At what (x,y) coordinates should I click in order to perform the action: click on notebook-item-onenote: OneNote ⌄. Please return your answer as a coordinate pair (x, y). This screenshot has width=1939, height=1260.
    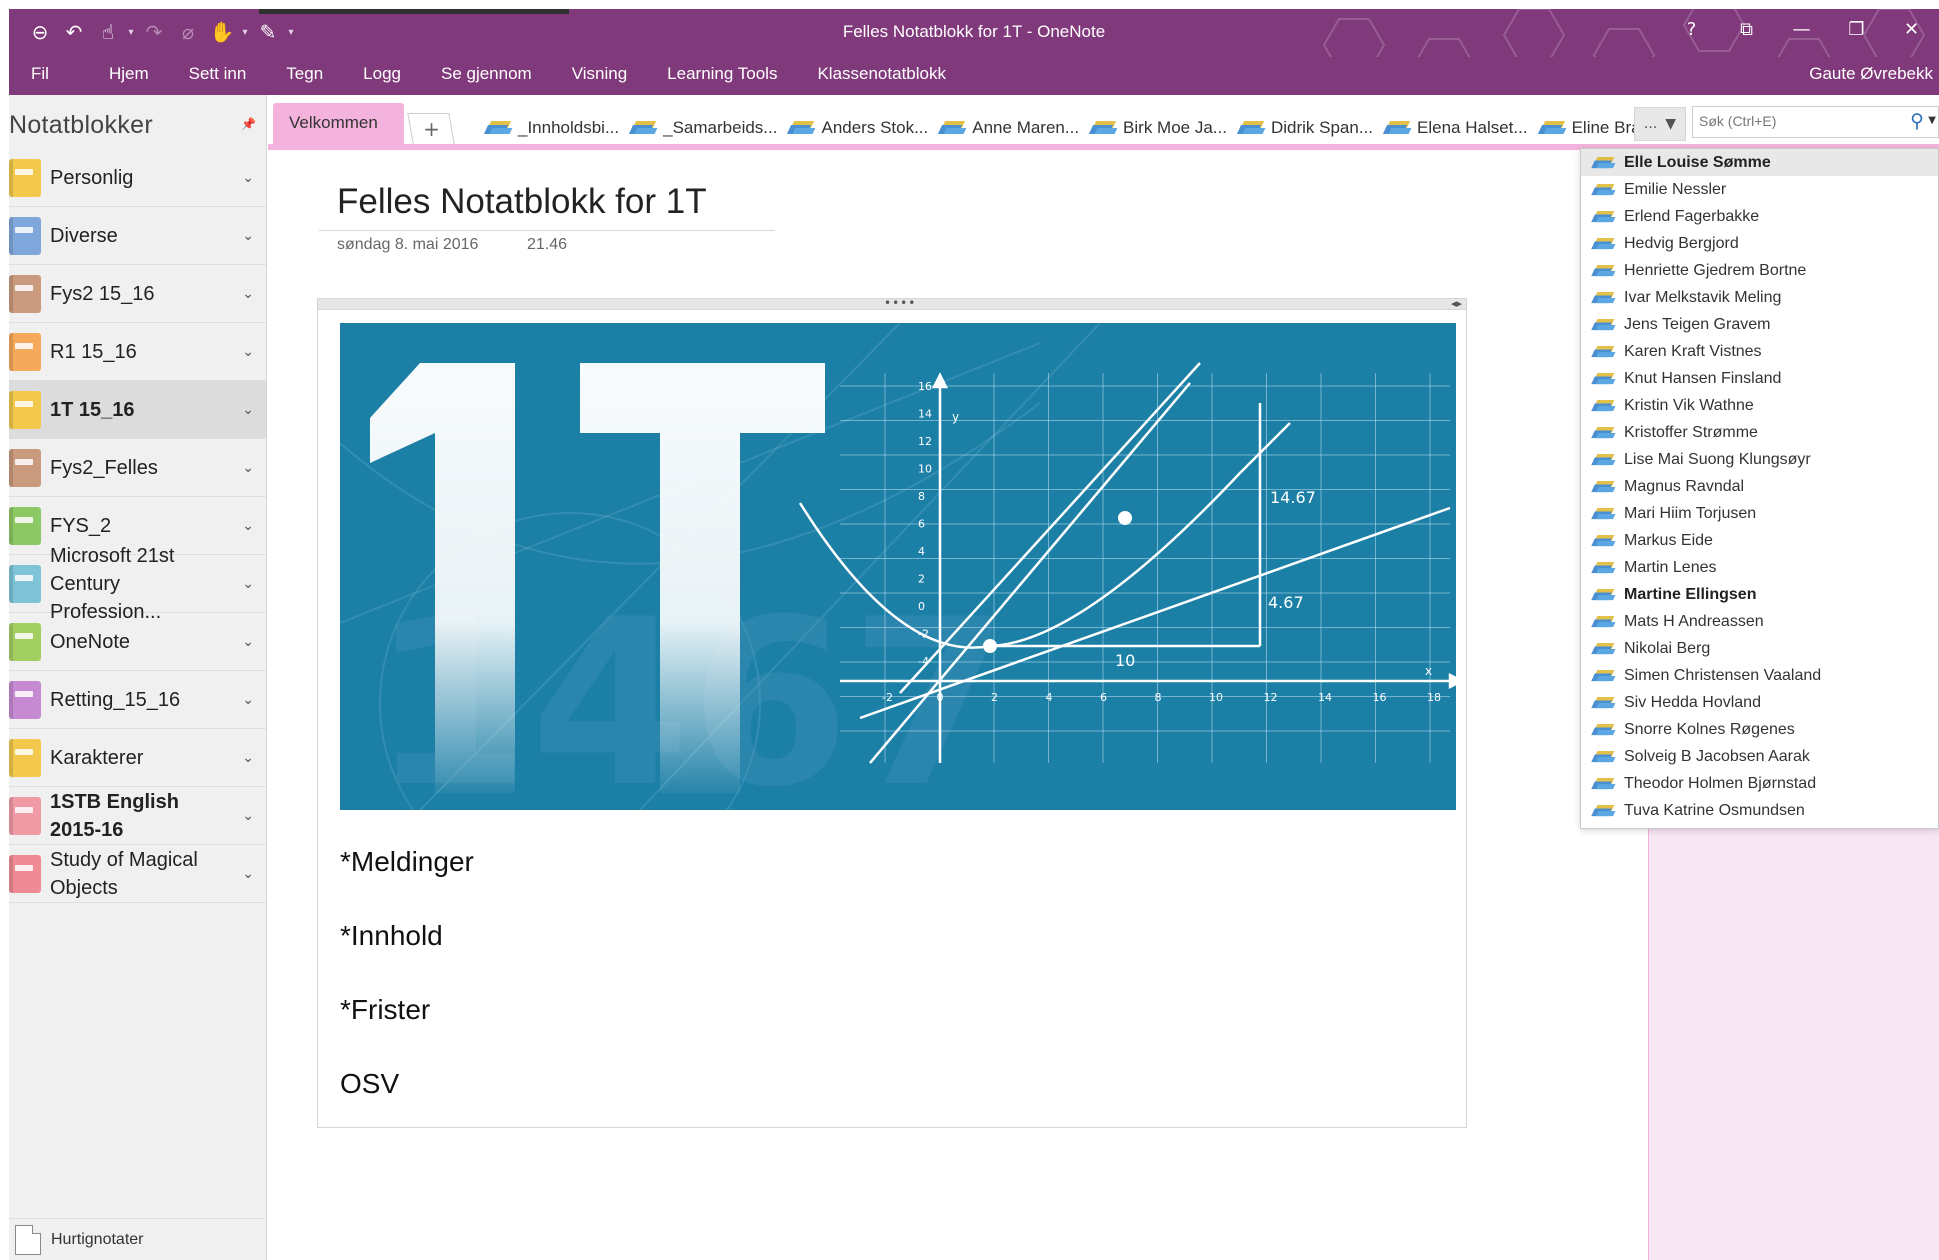
    Looking at the image, I should click on (137, 642).